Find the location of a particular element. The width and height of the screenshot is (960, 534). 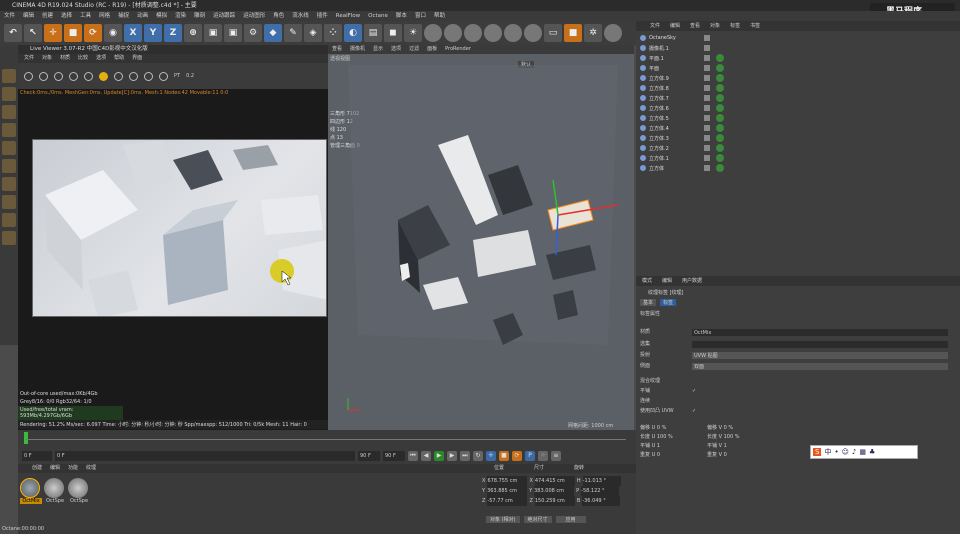

menu-file: 文件 is located at coordinates (9, 16).